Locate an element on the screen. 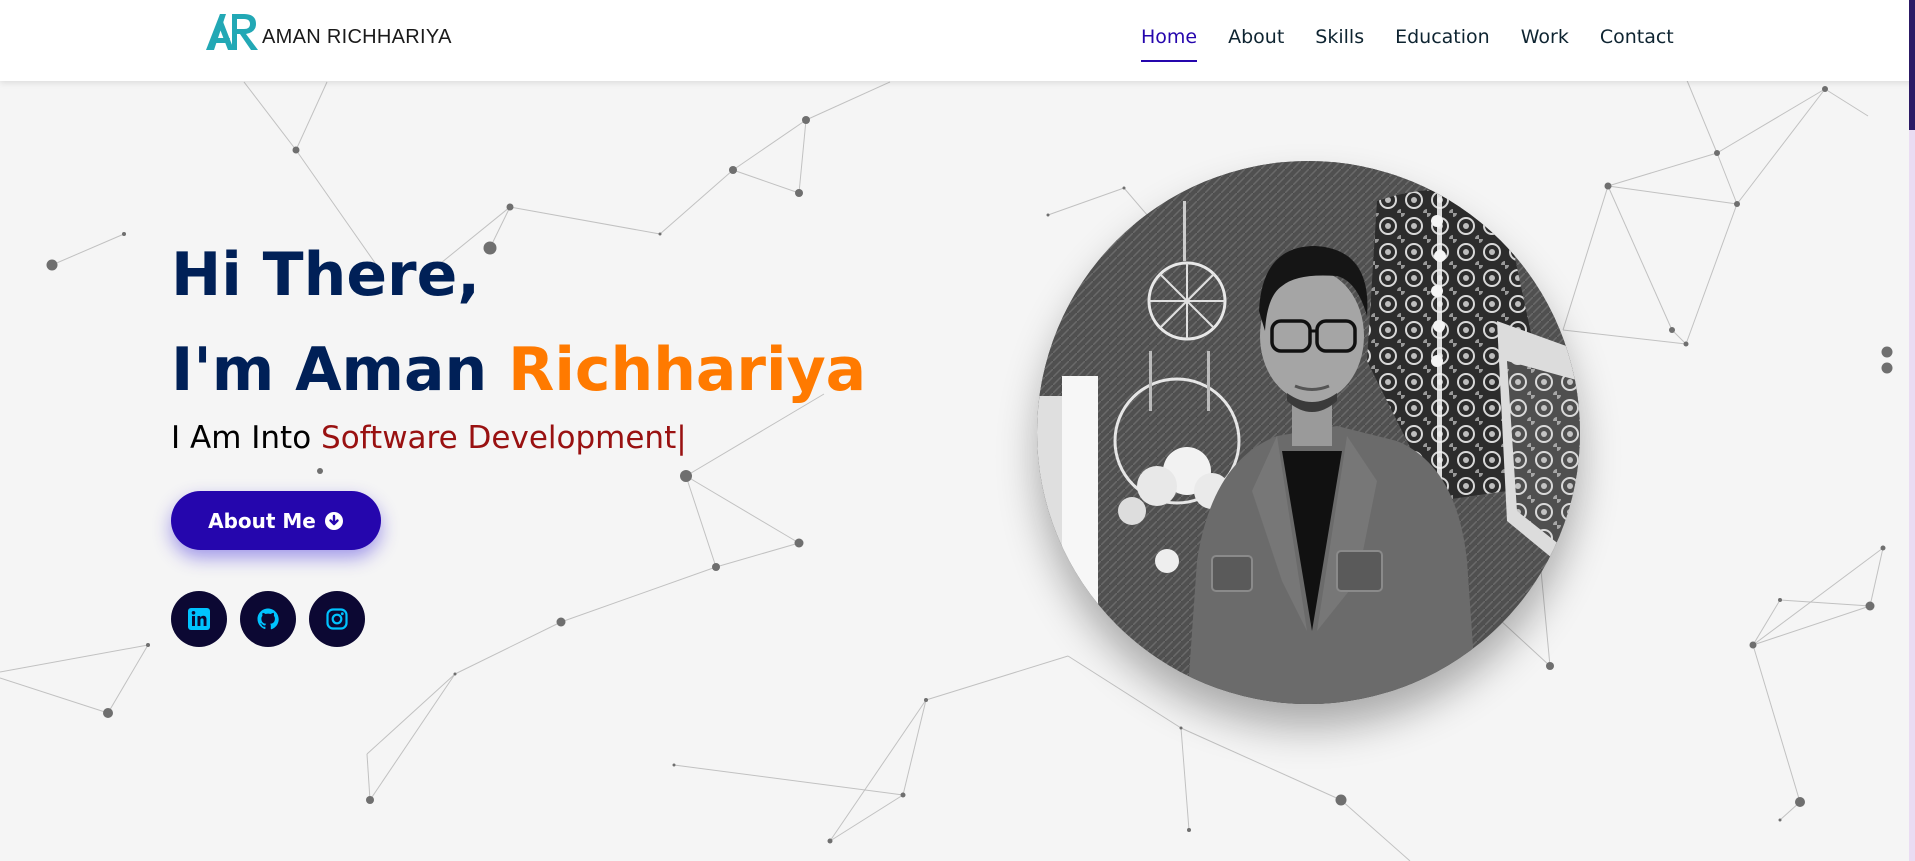 The image size is (1915, 861). nav-home-link: Home is located at coordinates (1169, 44).